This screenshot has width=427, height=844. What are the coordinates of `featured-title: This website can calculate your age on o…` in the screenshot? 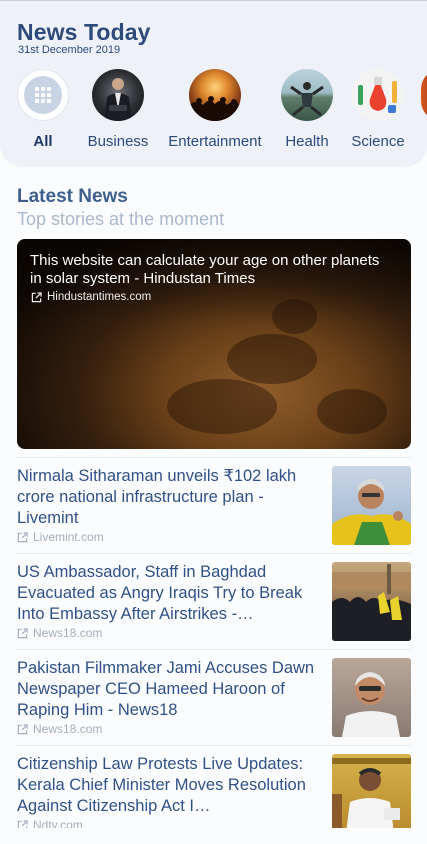 It's located at (205, 269).